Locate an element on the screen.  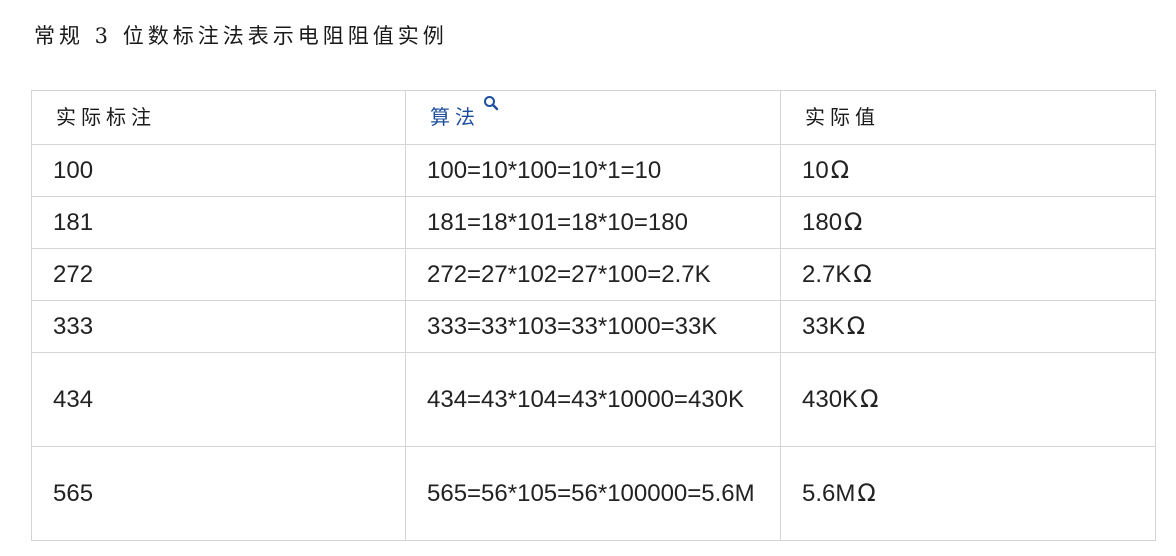
search-icon is located at coordinates (491, 103).